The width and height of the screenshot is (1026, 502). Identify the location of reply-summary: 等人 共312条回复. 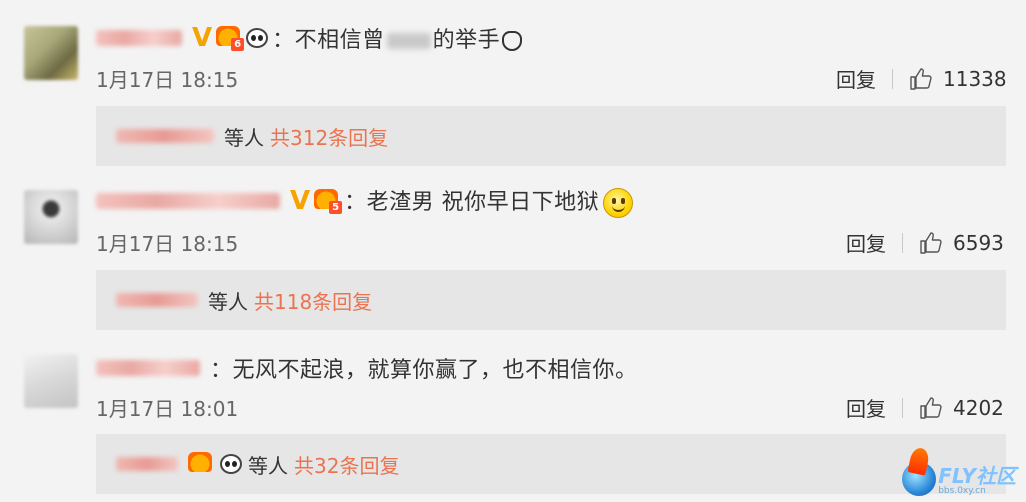
(551, 136).